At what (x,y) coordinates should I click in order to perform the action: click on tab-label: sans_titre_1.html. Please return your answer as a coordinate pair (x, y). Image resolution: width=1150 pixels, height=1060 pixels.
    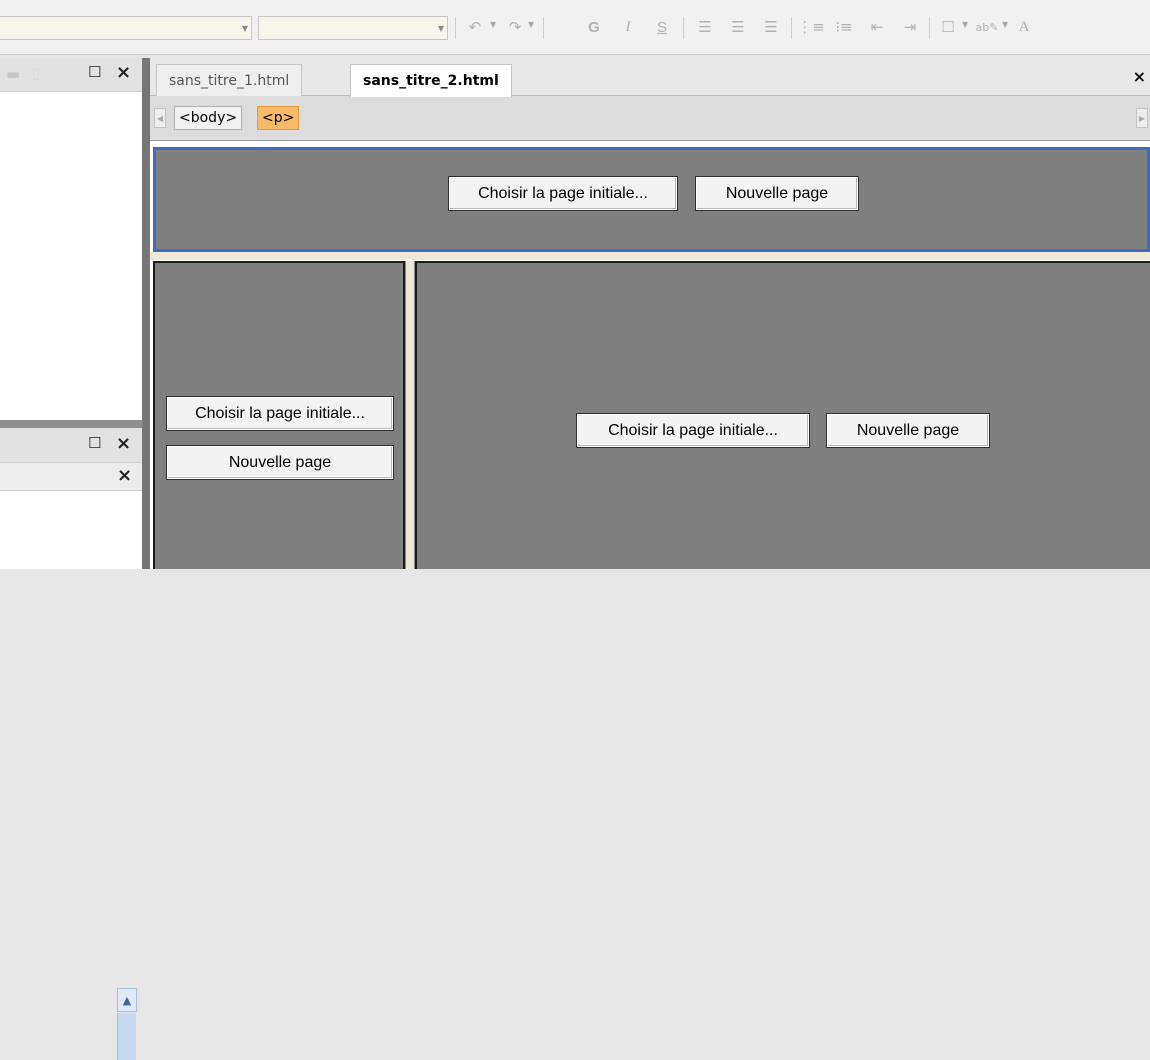
    Looking at the image, I should click on (229, 81).